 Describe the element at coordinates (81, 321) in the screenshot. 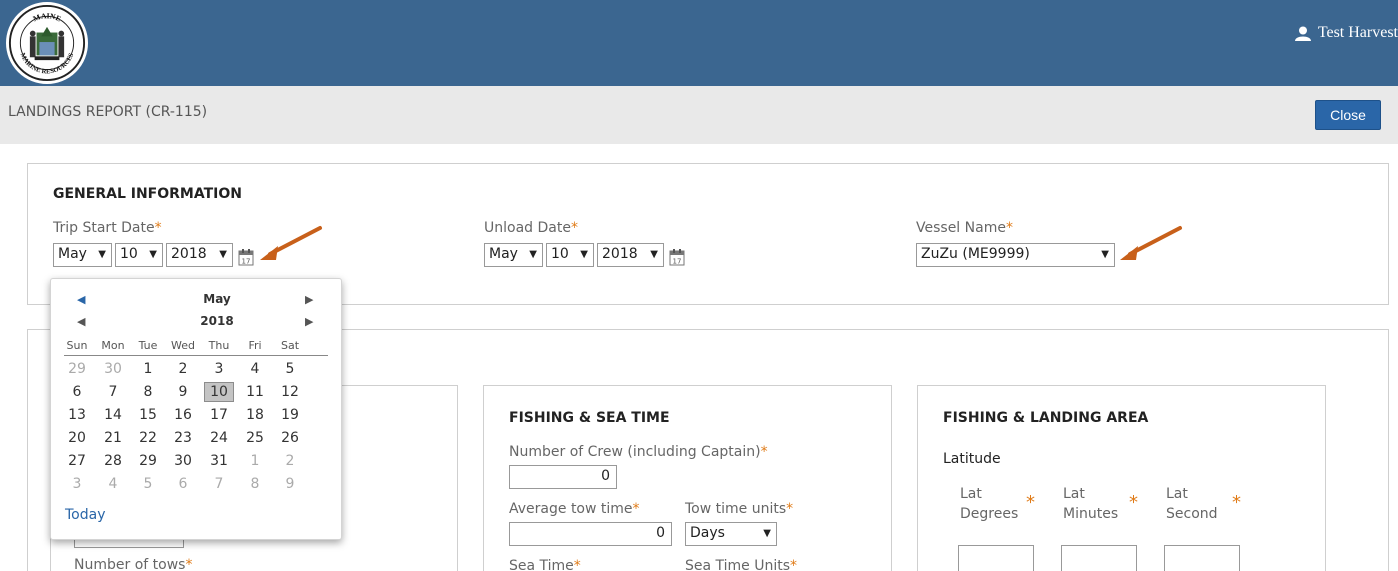

I see `prev-year-button: ◀` at that location.